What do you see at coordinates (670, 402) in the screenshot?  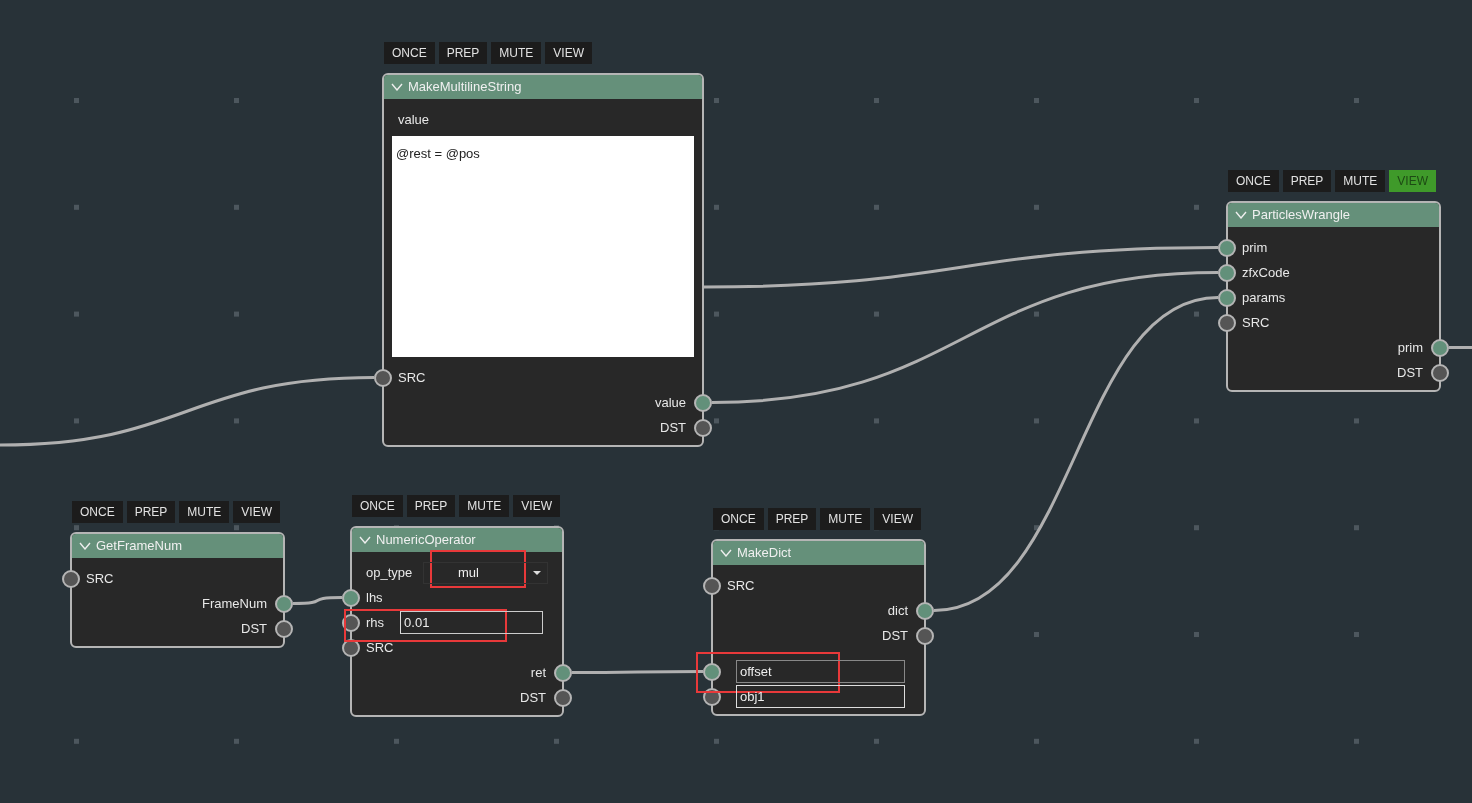 I see `socket-label: value` at bounding box center [670, 402].